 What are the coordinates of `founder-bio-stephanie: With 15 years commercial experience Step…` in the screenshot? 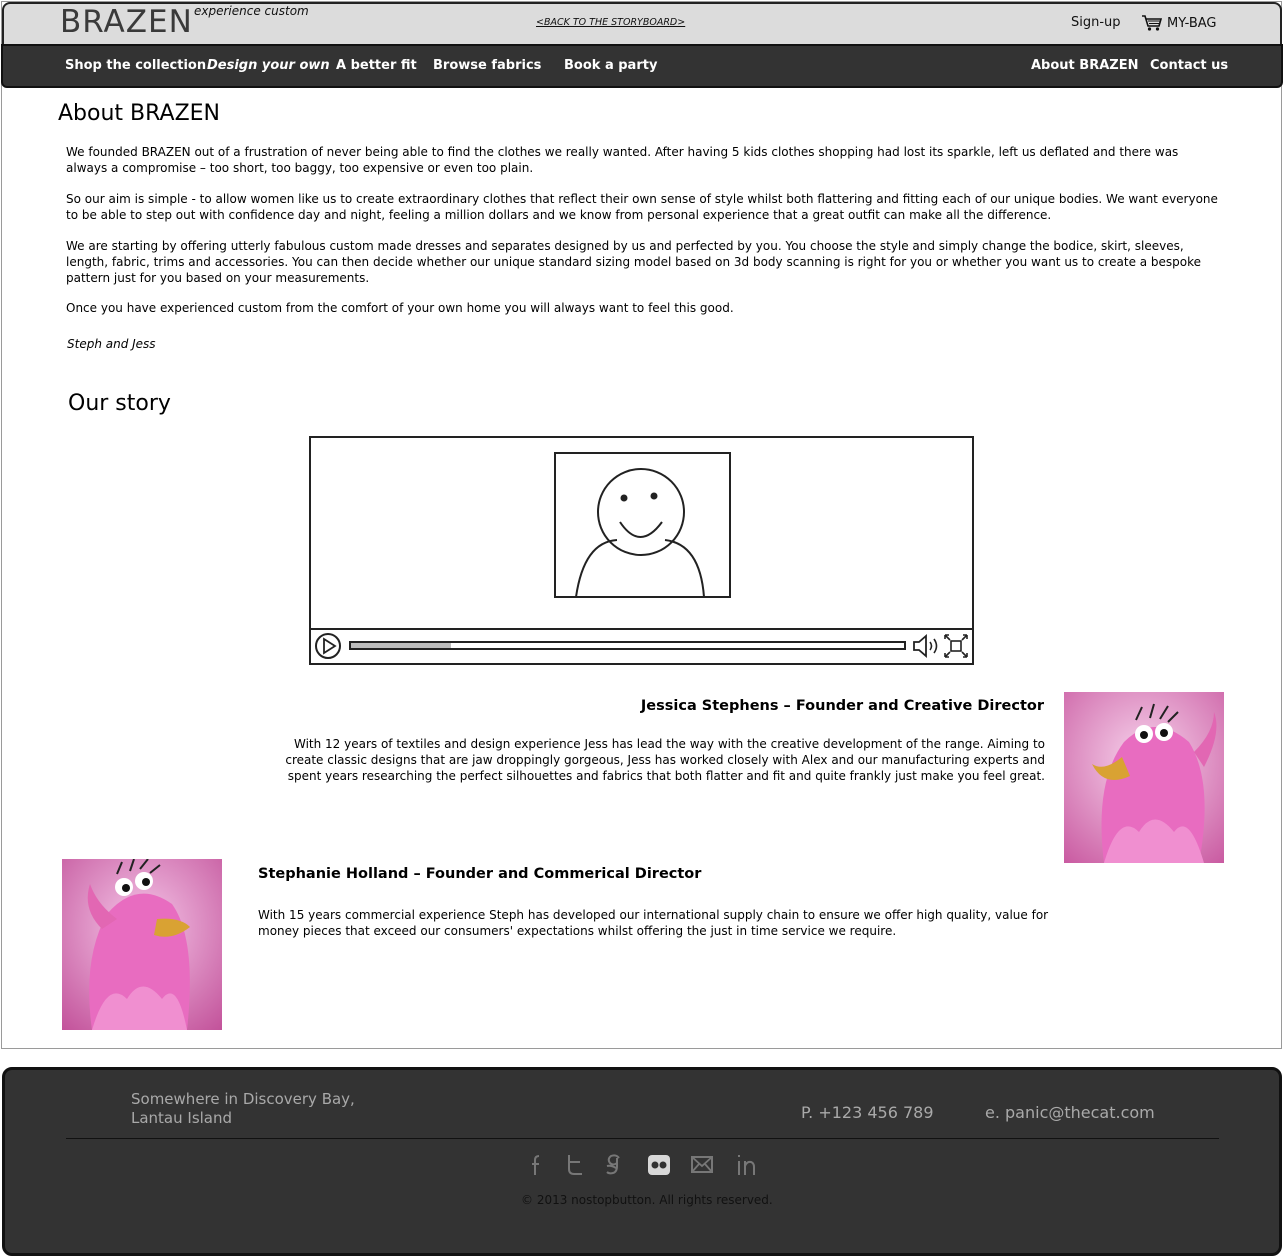 It's located at (653, 923).